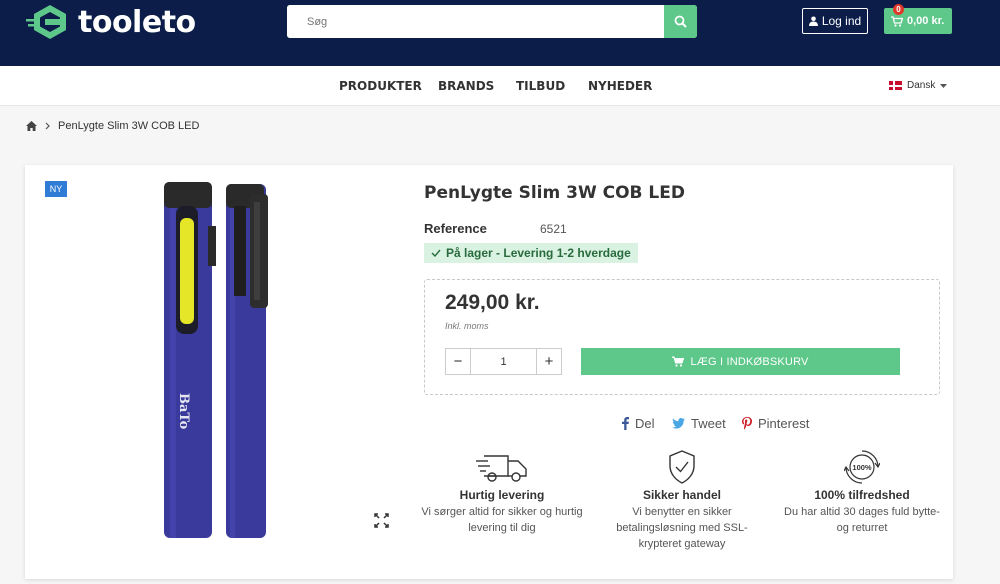 The width and height of the screenshot is (1000, 584). Describe the element at coordinates (682, 467) in the screenshot. I see `shield-check-icon` at that location.